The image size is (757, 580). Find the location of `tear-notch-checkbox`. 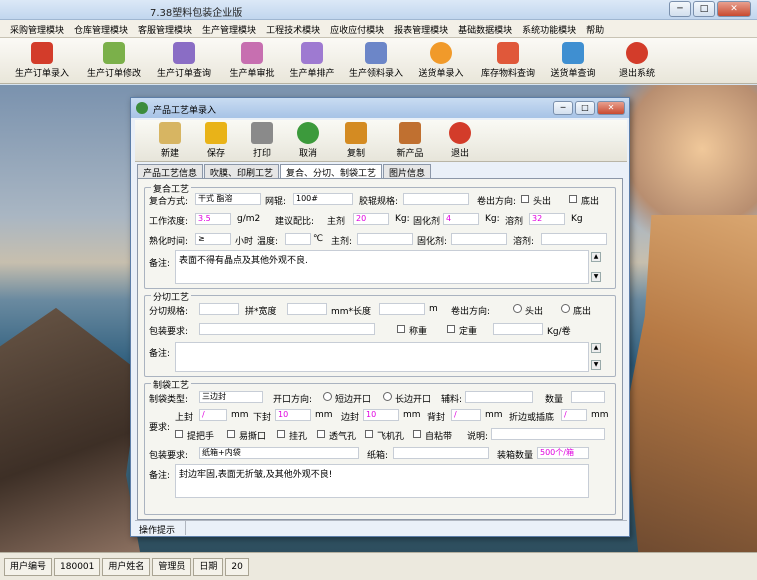

tear-notch-checkbox is located at coordinates (231, 434).